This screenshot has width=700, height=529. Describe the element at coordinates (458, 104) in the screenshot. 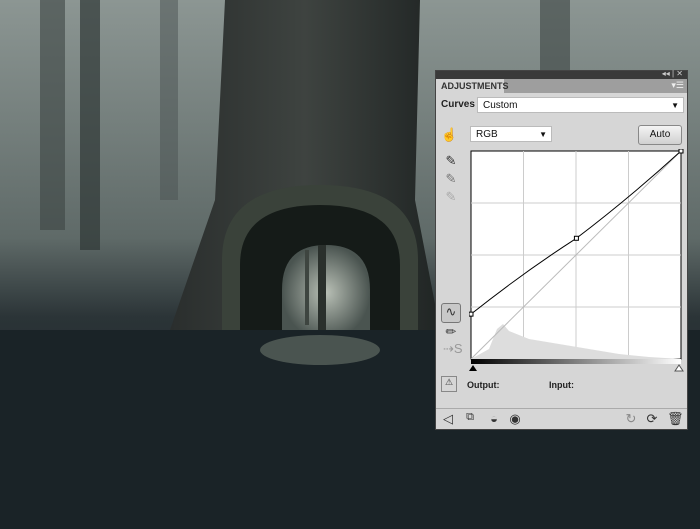

I see `curves-label: Curves` at that location.